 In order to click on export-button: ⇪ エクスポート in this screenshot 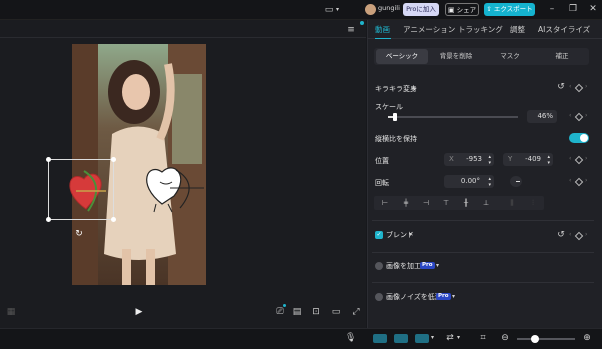, I will do `click(509, 9)`.